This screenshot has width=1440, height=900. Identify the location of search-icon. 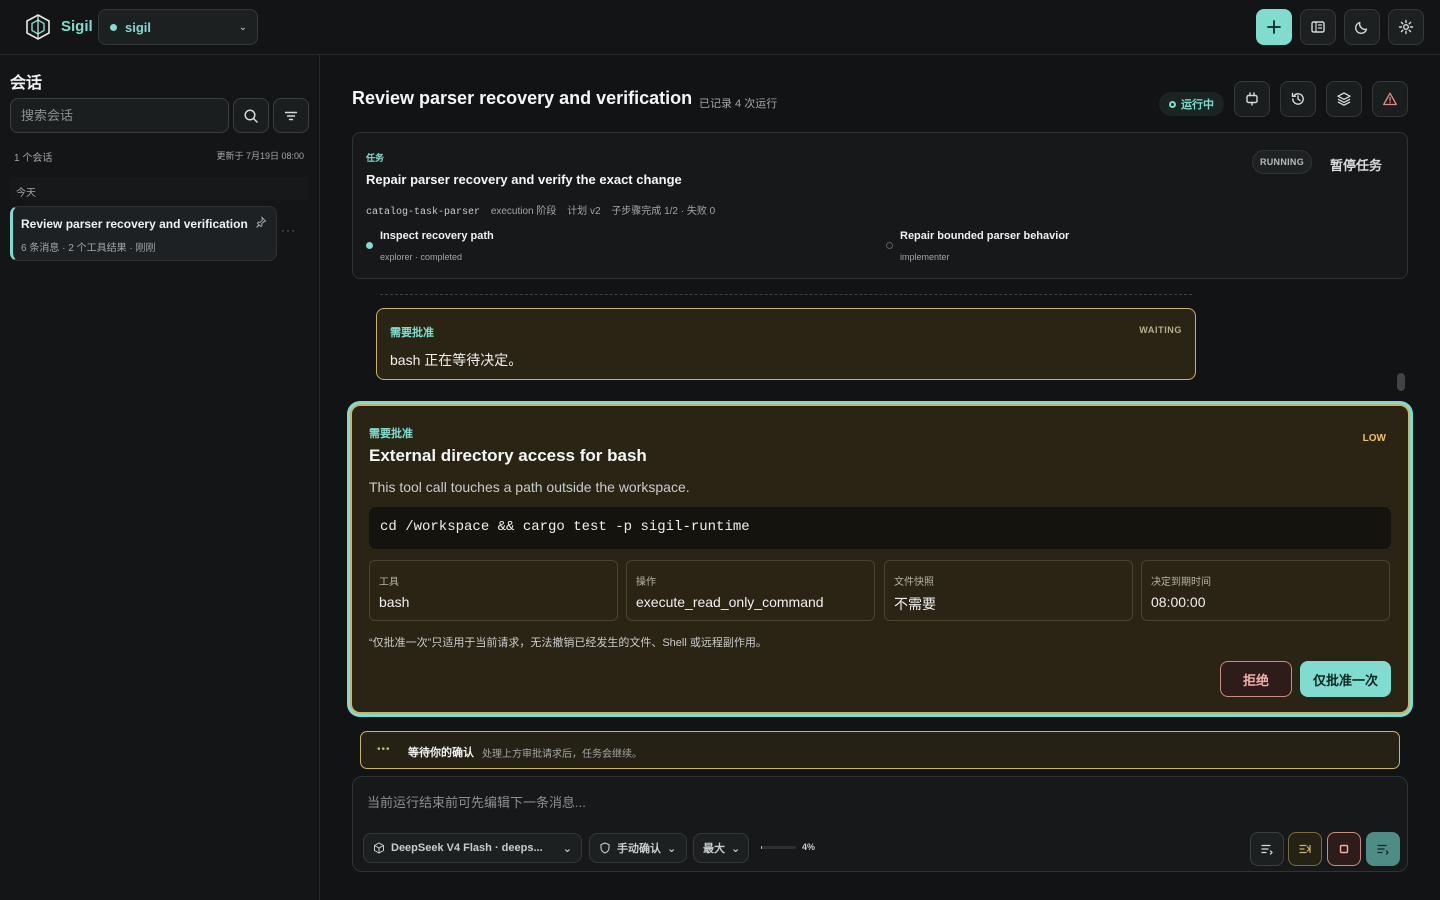
(251, 115).